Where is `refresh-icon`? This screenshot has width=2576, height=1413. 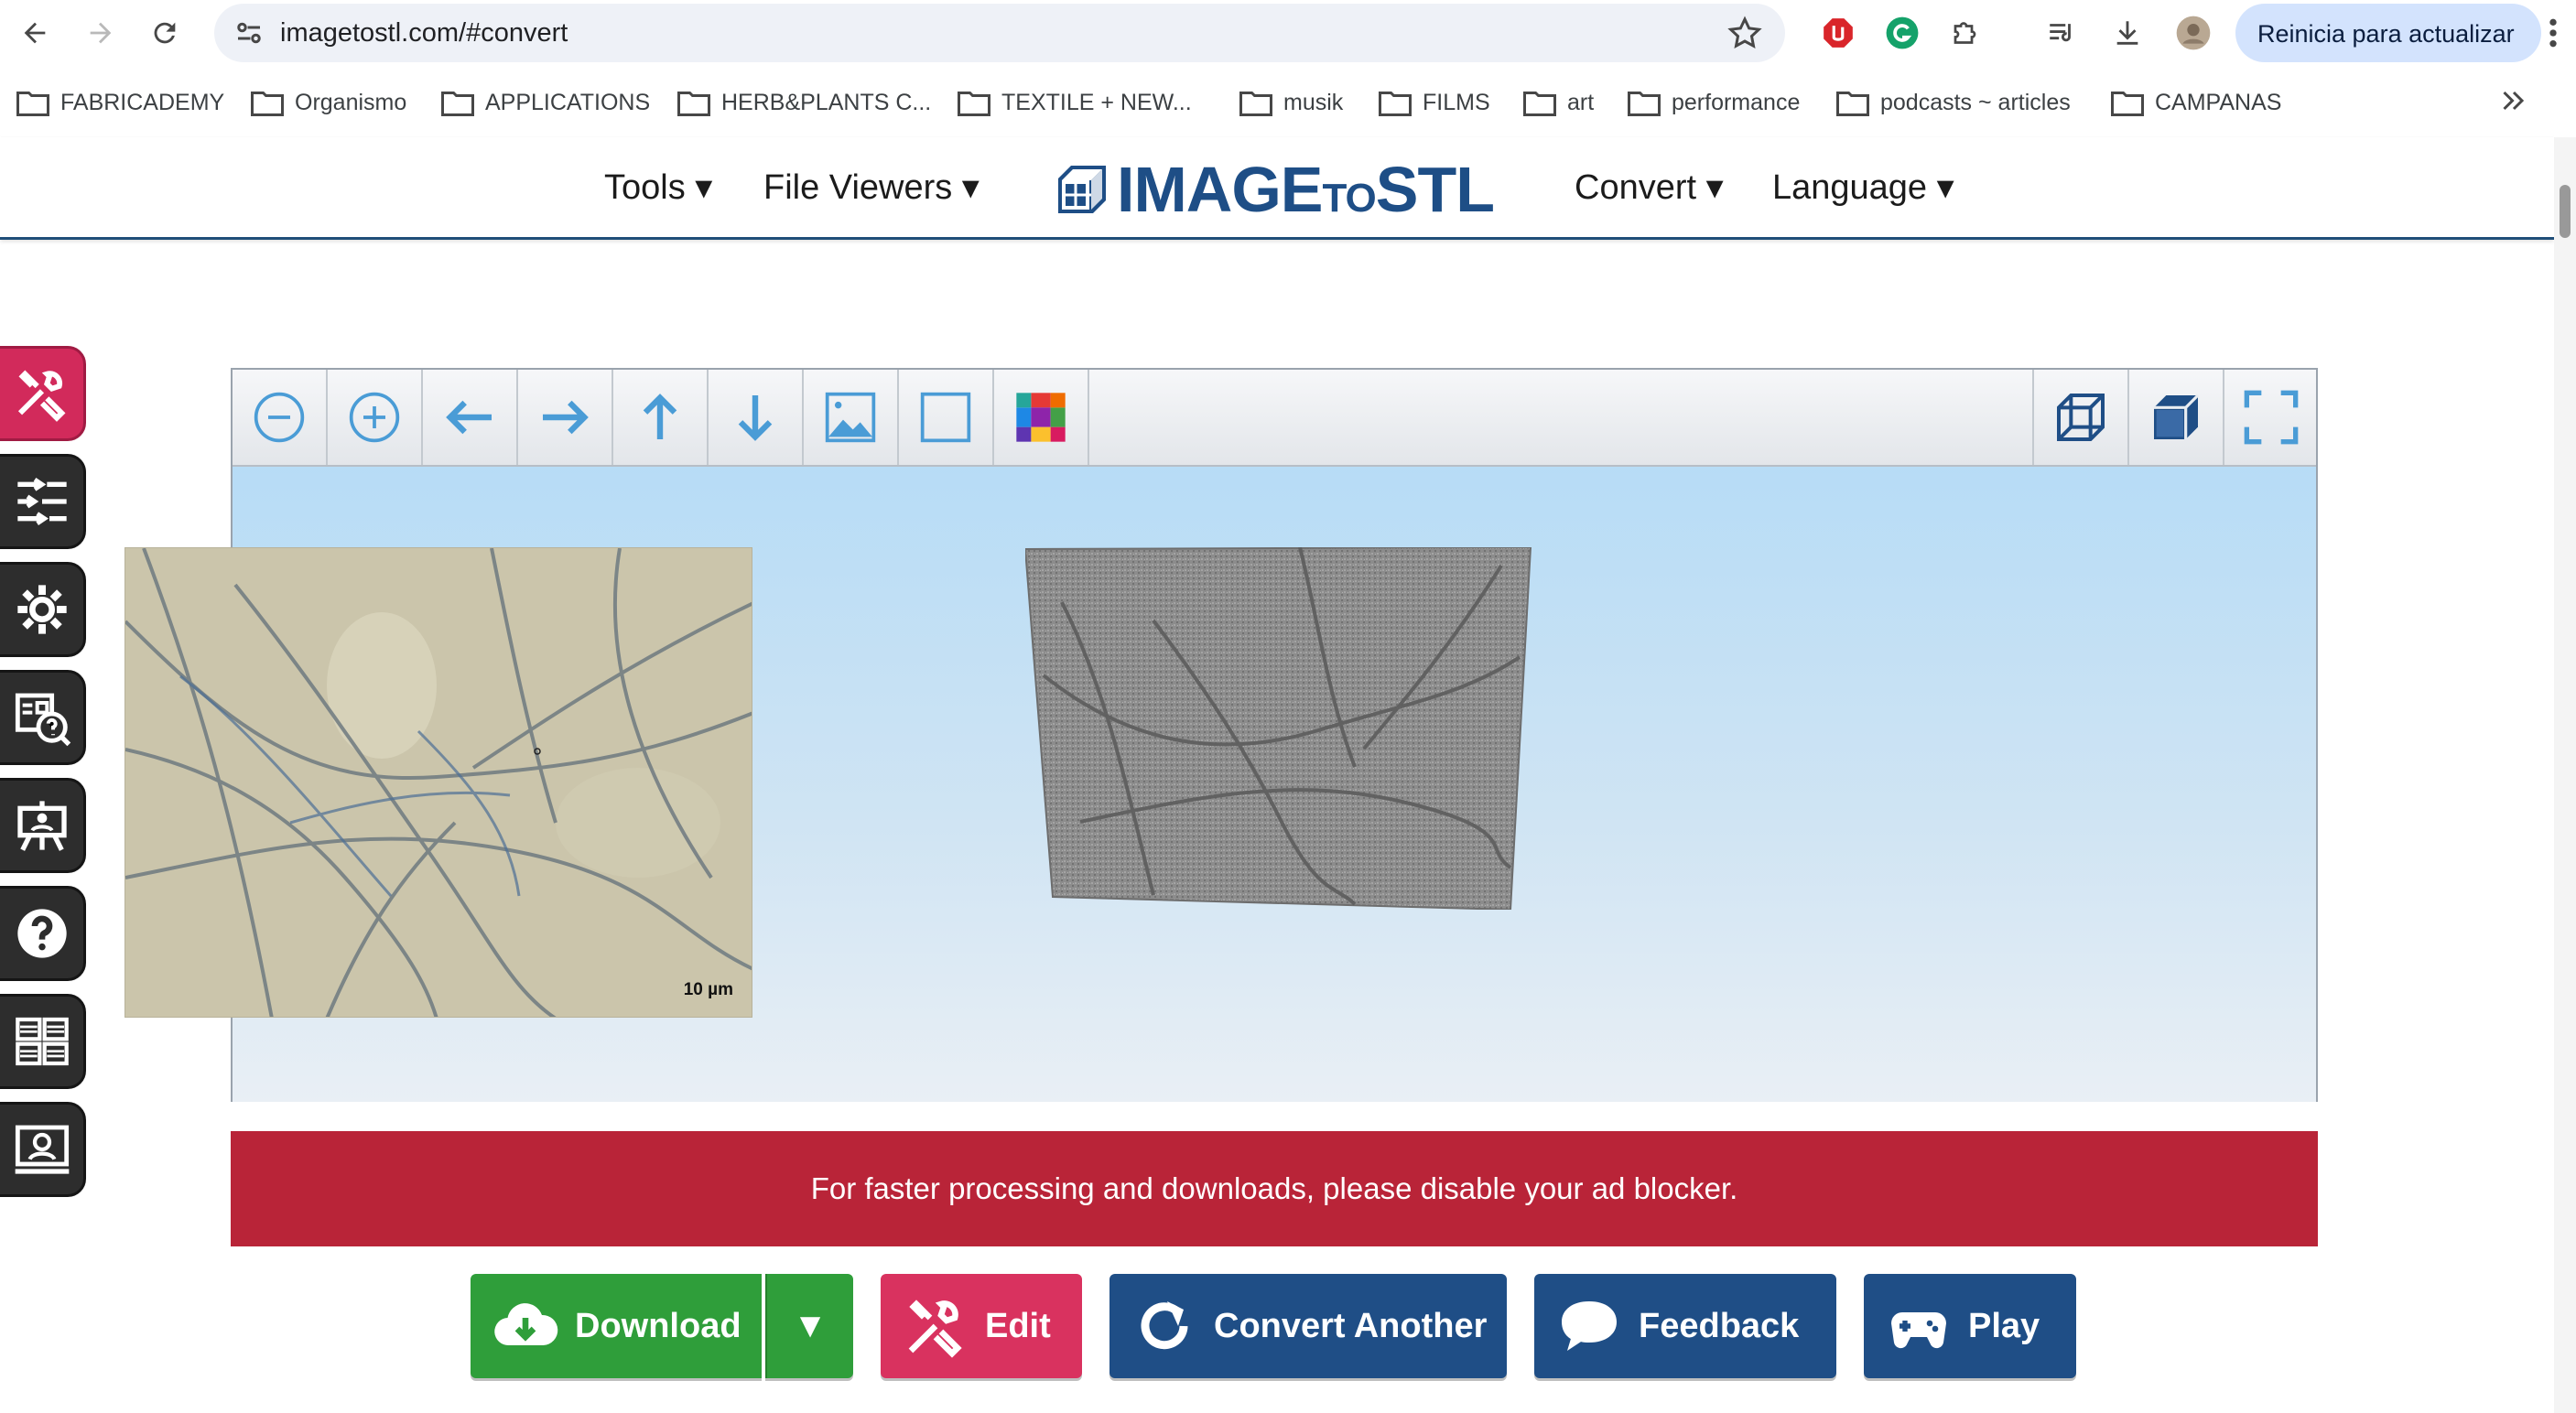 refresh-icon is located at coordinates (1164, 1325).